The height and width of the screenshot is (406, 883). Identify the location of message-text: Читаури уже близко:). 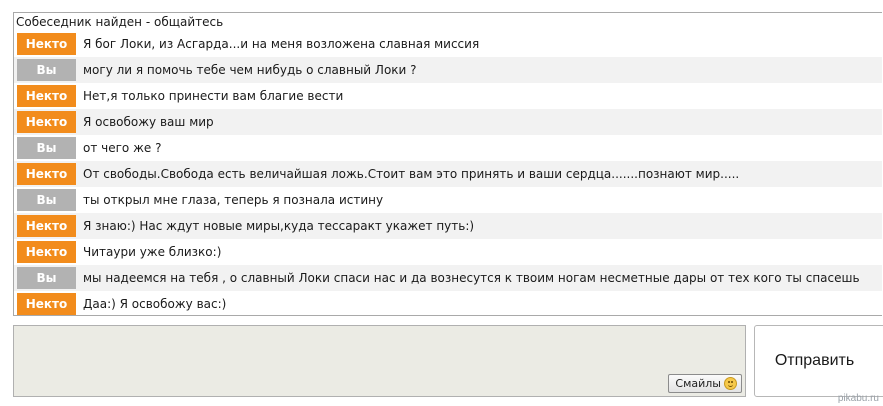
(152, 252).